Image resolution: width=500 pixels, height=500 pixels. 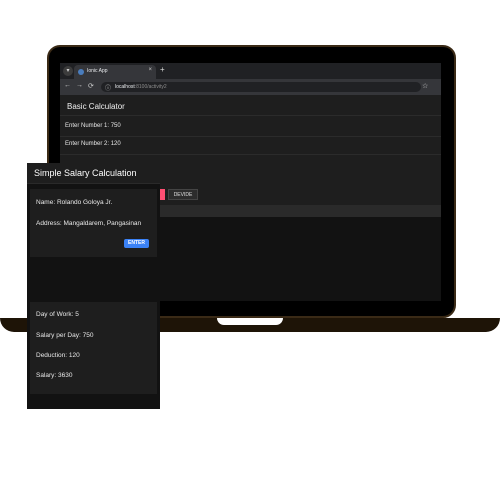 I want to click on number1-field: Enter Number 1: 750, so click(x=93, y=126).